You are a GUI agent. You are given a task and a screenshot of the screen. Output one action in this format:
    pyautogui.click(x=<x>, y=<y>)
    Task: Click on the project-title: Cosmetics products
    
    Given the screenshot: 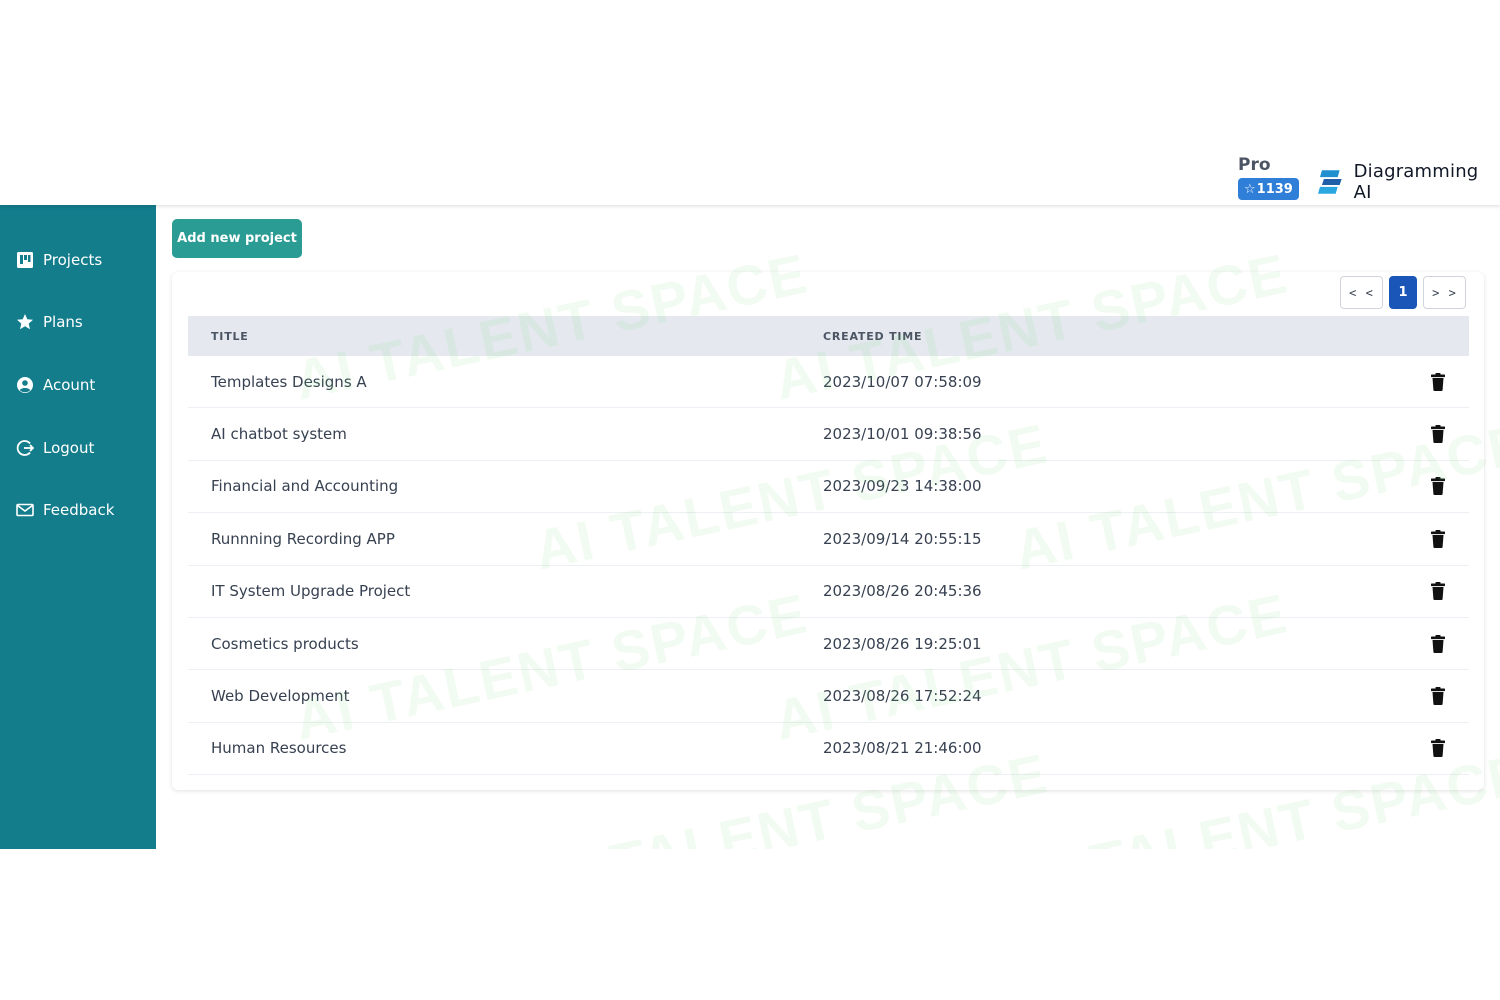 What is the action you would take?
    pyautogui.click(x=285, y=644)
    